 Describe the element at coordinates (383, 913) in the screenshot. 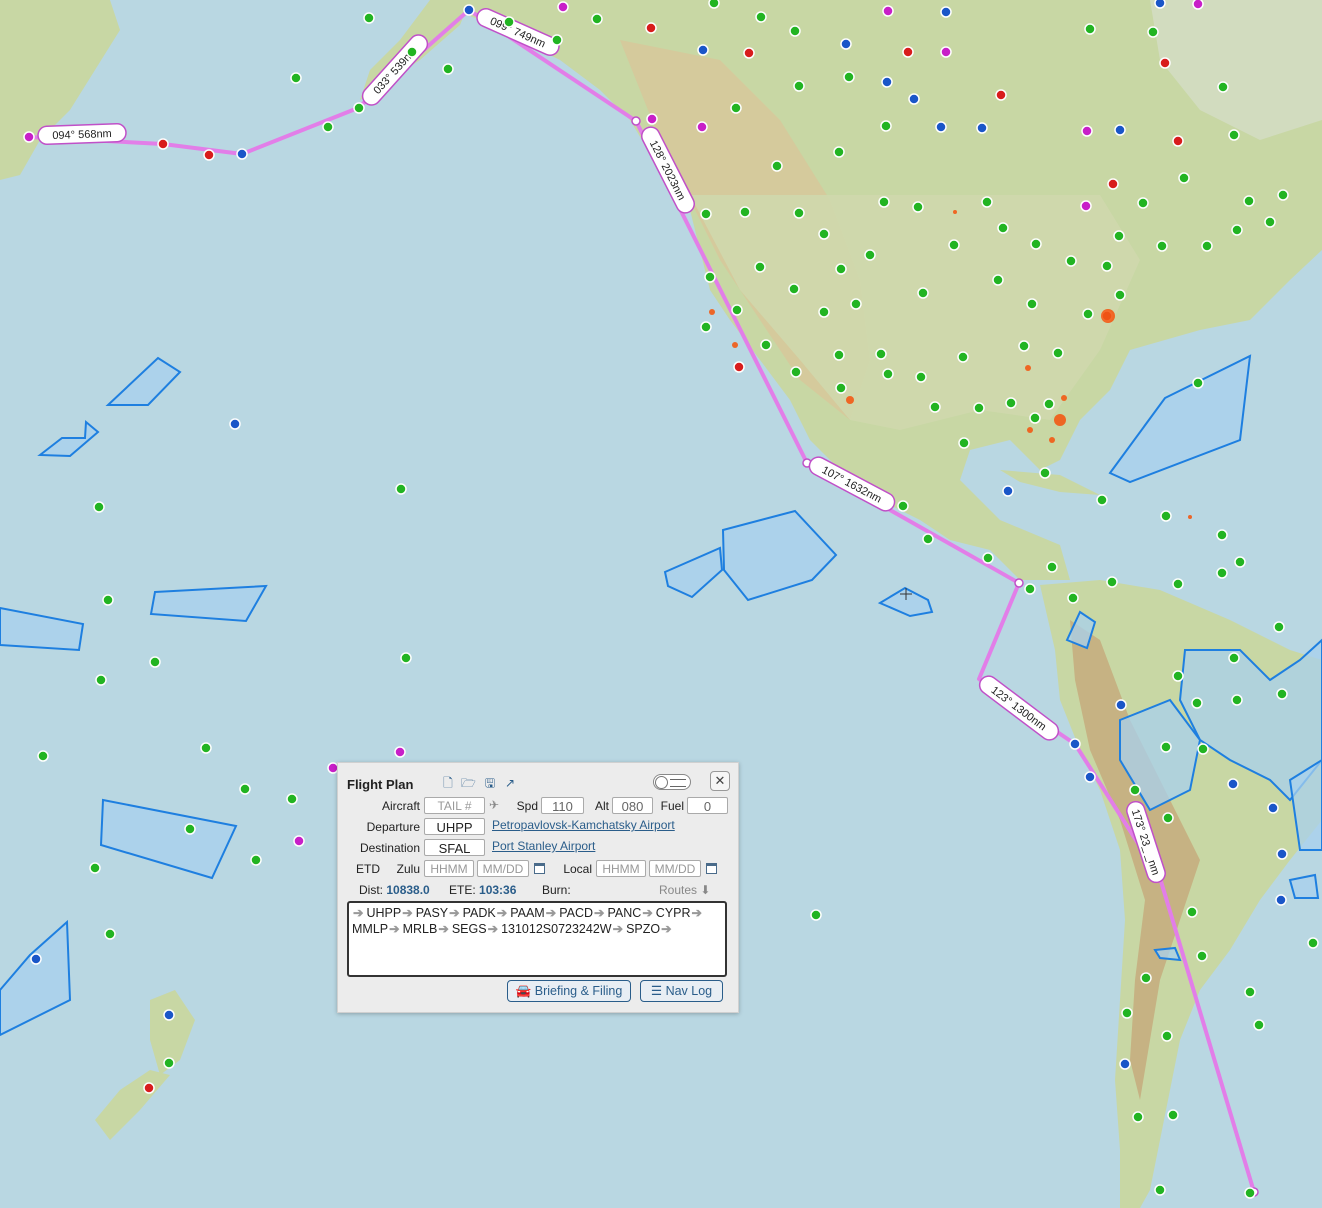

I see `route-waypoint: UHPP` at that location.